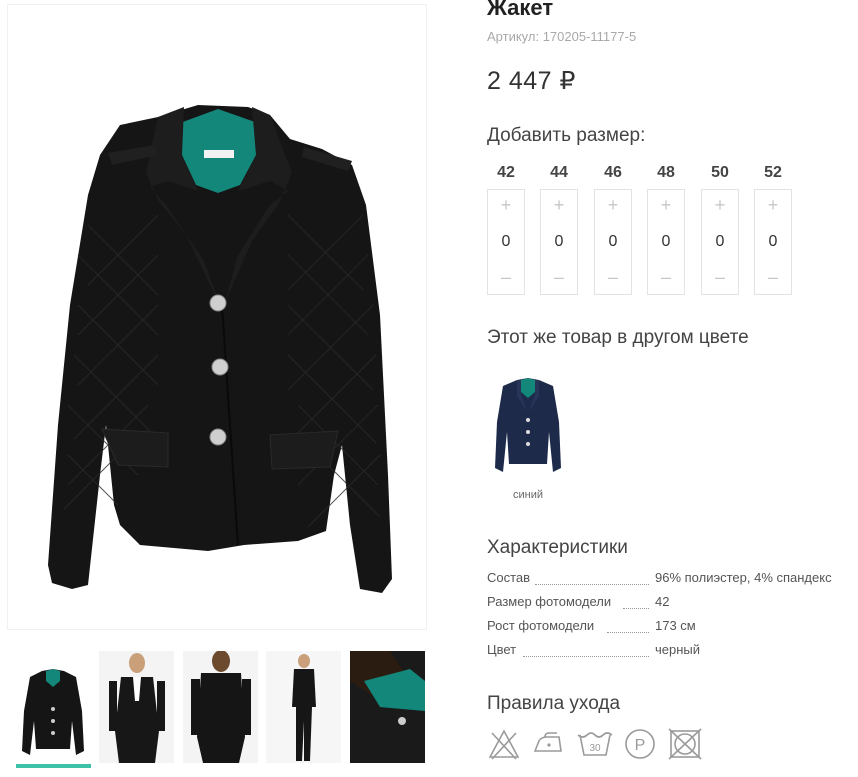 Image resolution: width=858 pixels, height=777 pixels. I want to click on characteristic-row: Размер фотомодели 42, so click(669, 606).